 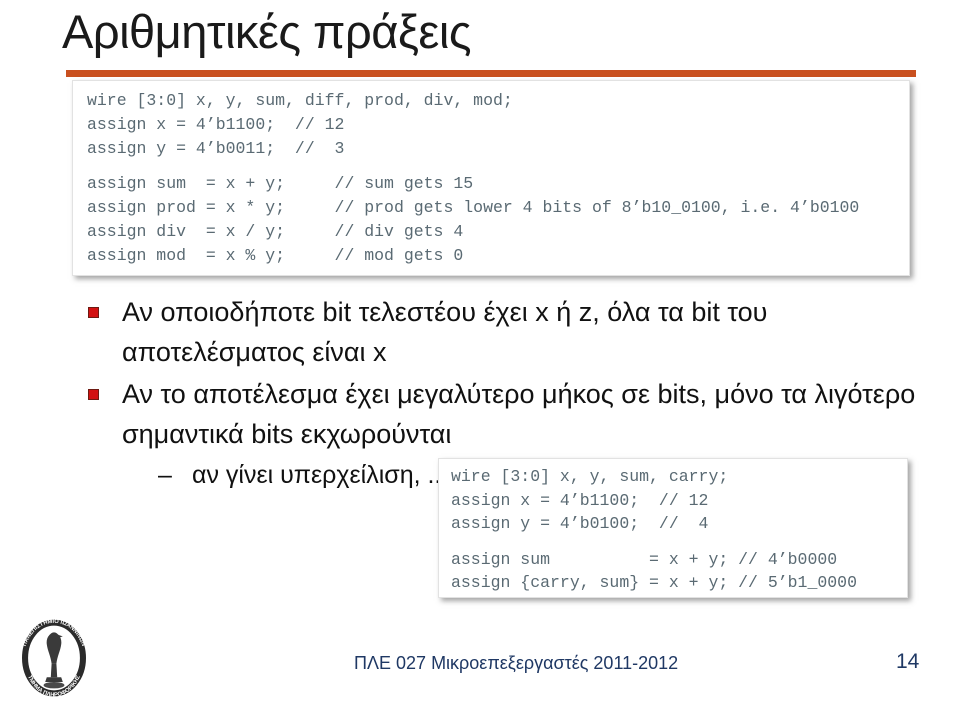 I want to click on title-divider, so click(x=491, y=73).